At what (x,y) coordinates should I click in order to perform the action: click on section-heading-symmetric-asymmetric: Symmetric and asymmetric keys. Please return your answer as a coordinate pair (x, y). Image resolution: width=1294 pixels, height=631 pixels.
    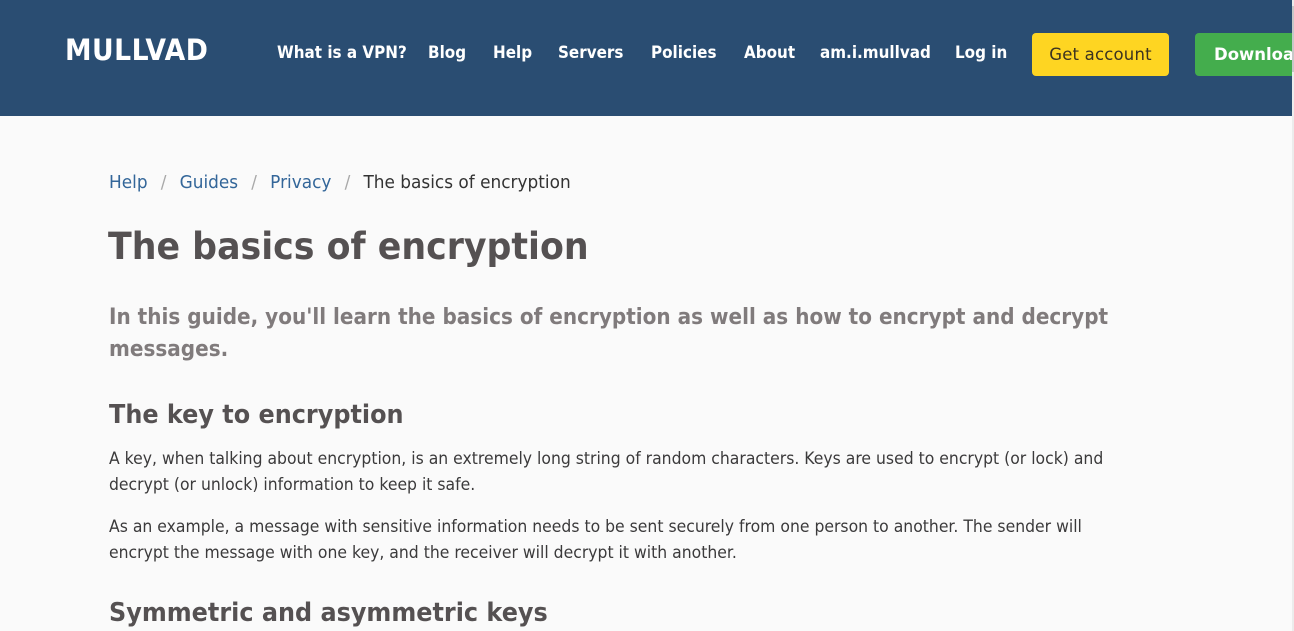
    Looking at the image, I should click on (328, 613).